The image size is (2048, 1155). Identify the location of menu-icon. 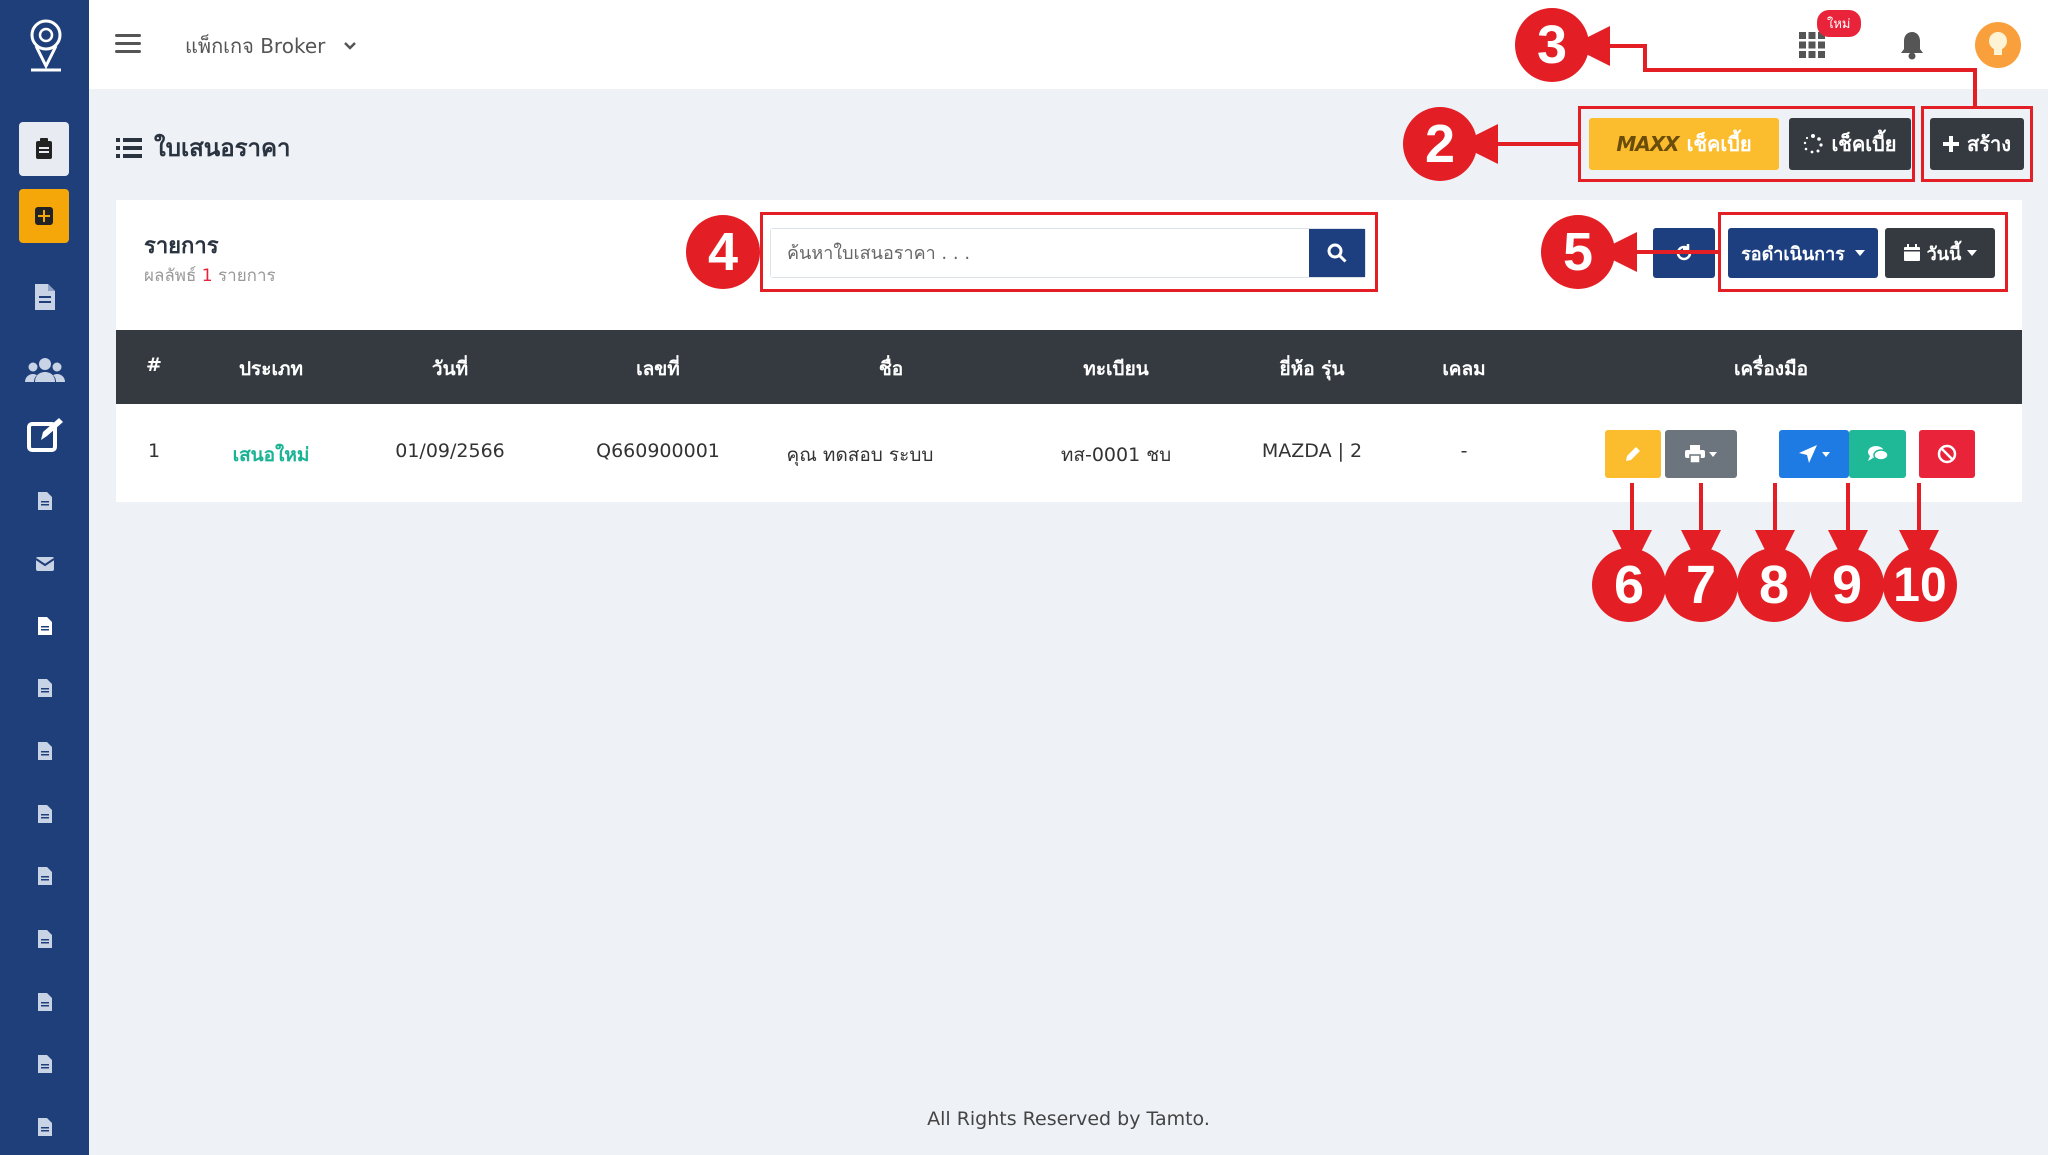
(128, 44).